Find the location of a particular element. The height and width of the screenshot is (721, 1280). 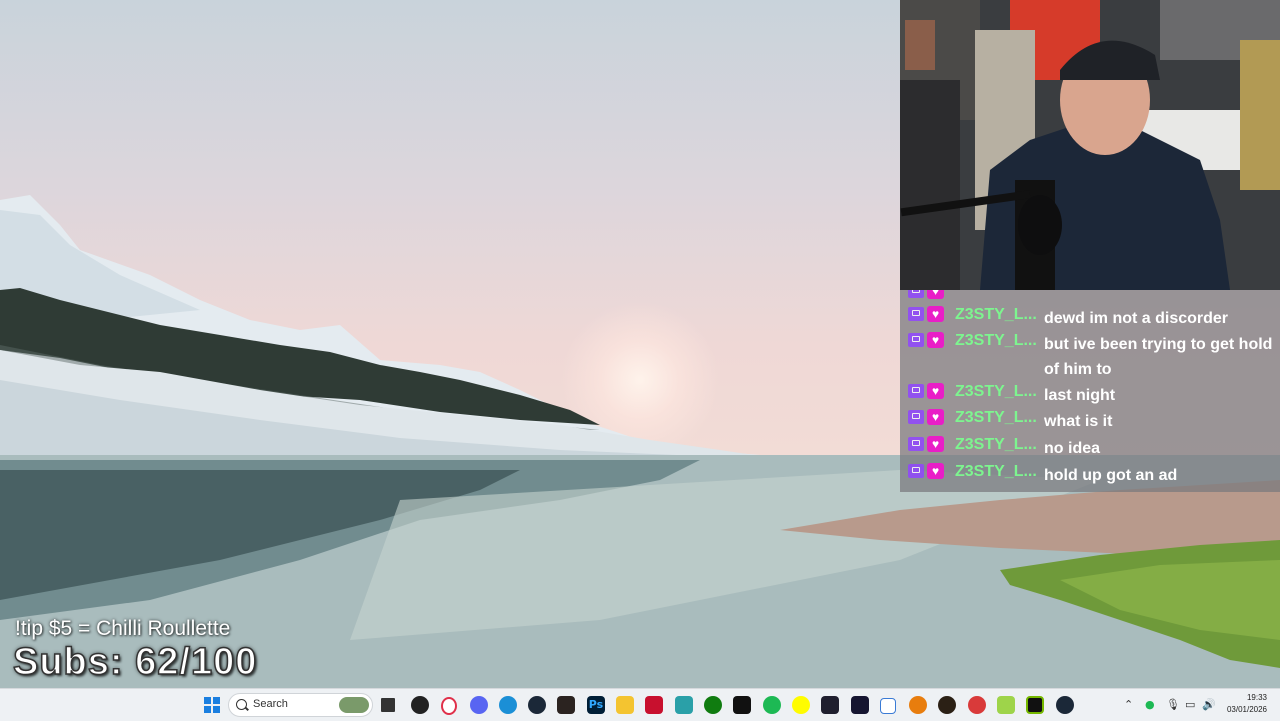

window-app-icon is located at coordinates (888, 706).